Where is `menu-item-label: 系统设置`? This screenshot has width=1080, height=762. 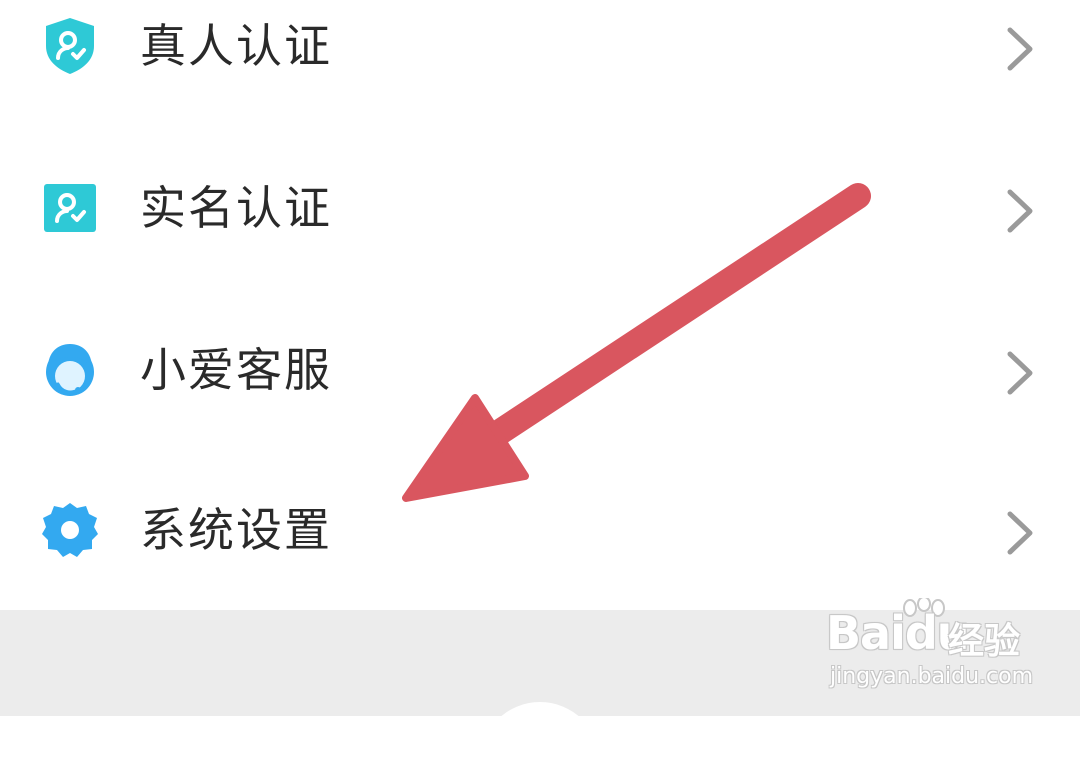 menu-item-label: 系统设置 is located at coordinates (236, 530).